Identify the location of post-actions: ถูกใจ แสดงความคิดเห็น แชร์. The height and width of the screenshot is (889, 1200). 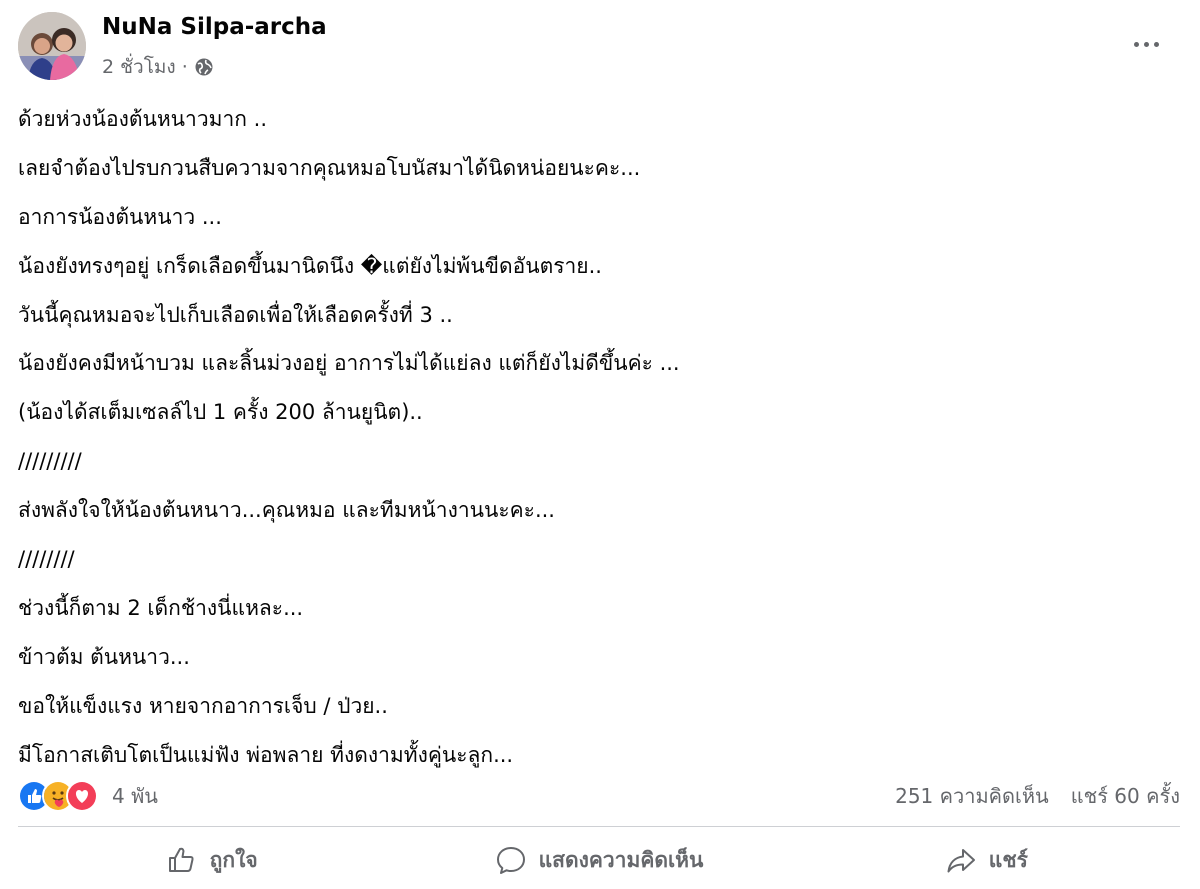
(599, 860).